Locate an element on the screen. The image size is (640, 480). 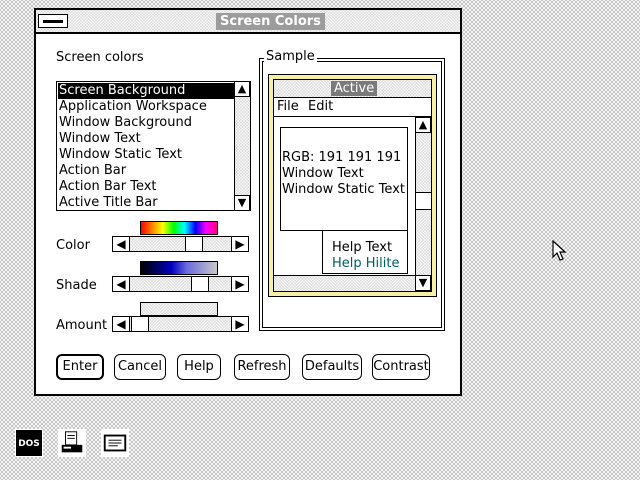
sample-scroll-thumb is located at coordinates (423, 201).